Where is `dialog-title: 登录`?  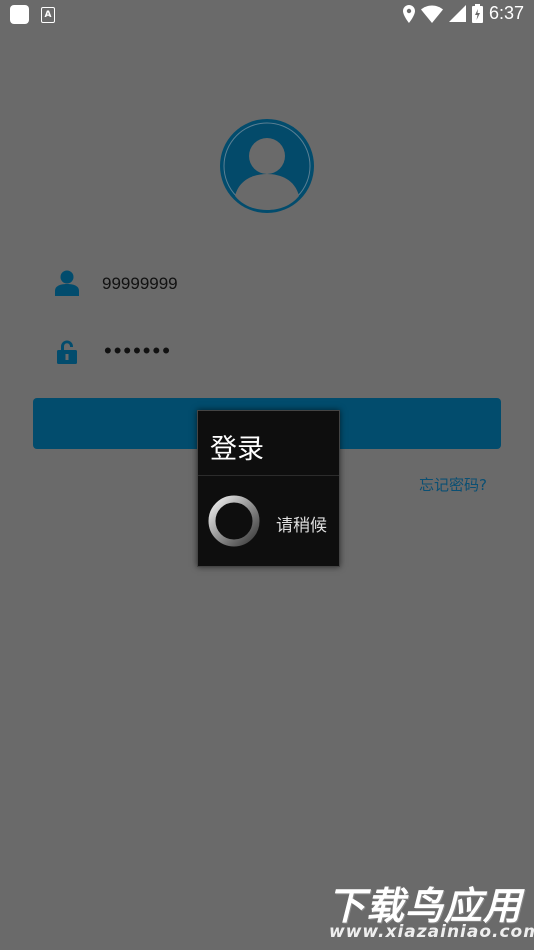 dialog-title: 登录 is located at coordinates (237, 449).